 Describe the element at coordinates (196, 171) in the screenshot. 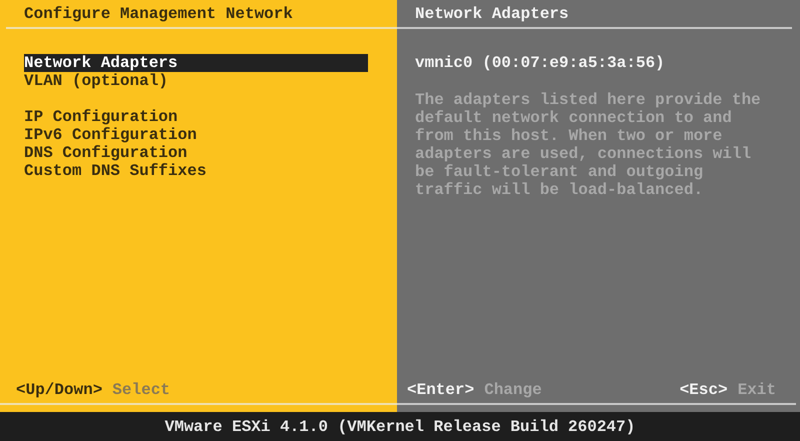

I see `menu-item: Custom DNS Suffixes` at that location.